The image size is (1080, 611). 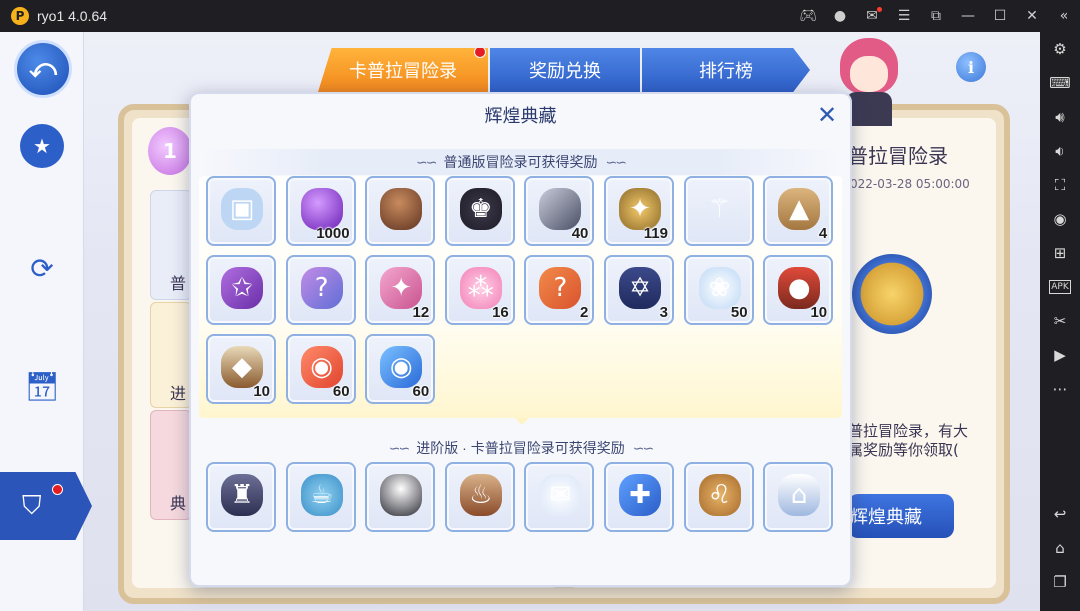 I want to click on ore-icon, so click(x=560, y=209).